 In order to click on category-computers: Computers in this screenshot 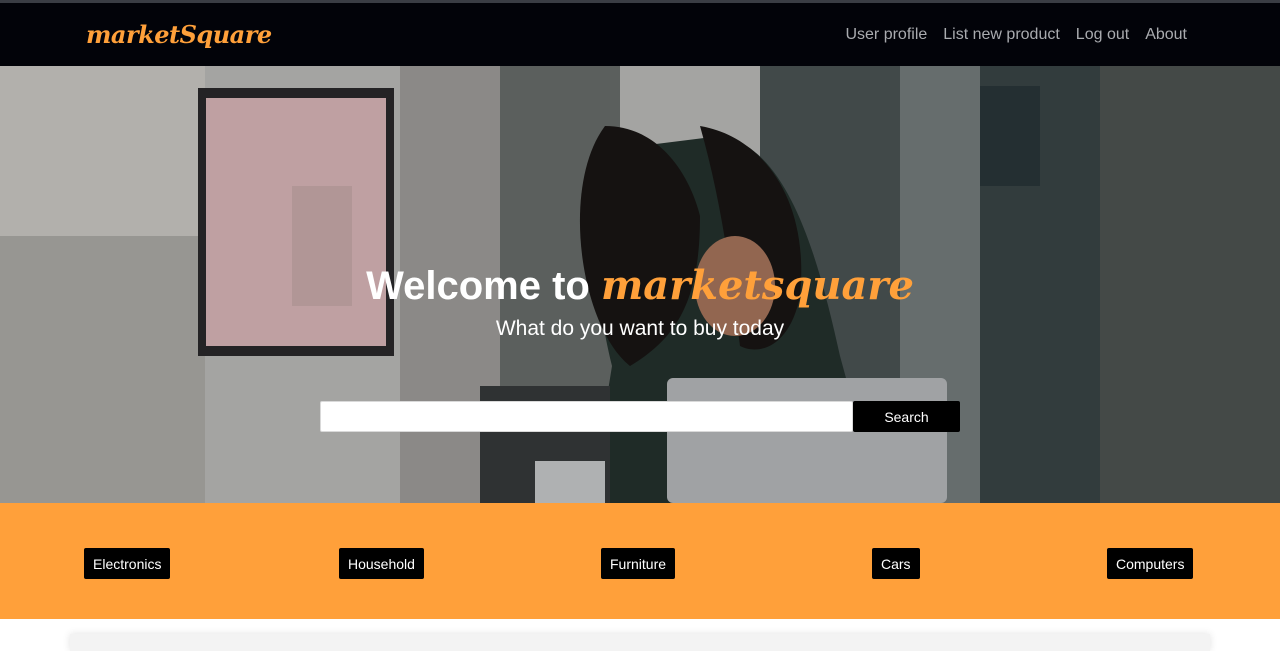, I will do `click(1150, 563)`.